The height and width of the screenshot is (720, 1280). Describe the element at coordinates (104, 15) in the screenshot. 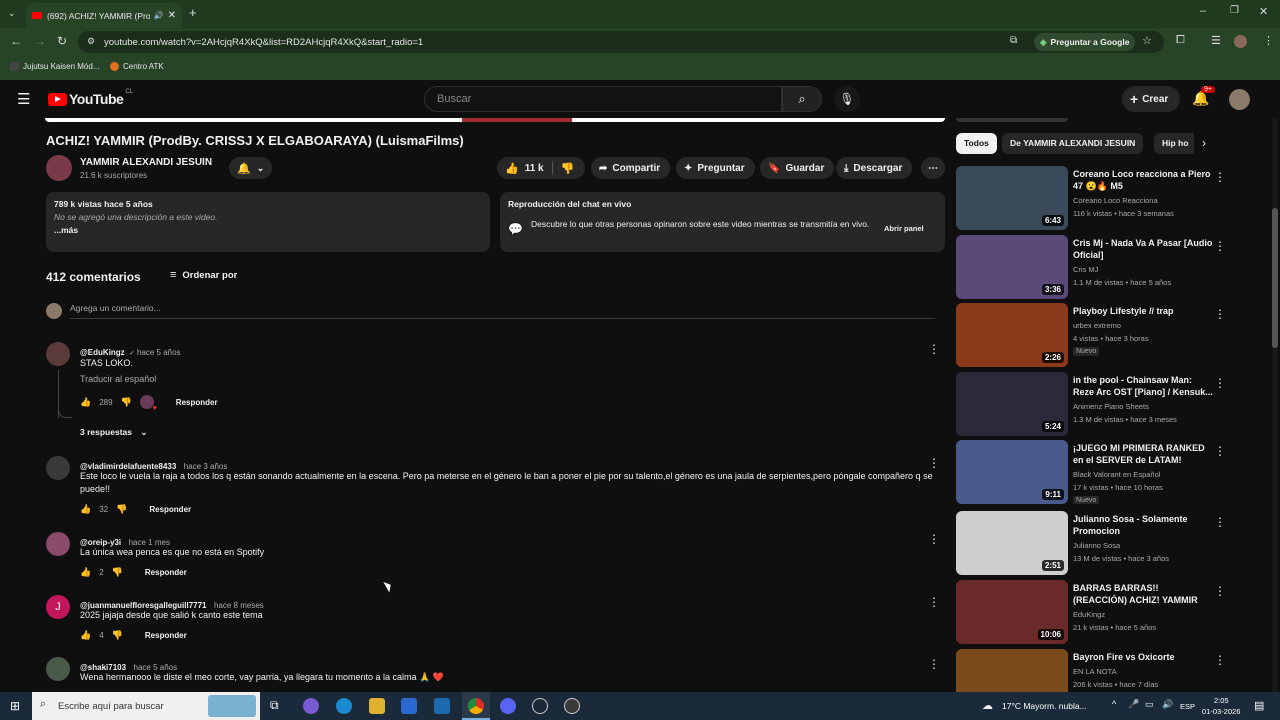

I see `browser-tab: (692) ACHIZ! YAMMIR (Prod 🔊 ✕` at that location.